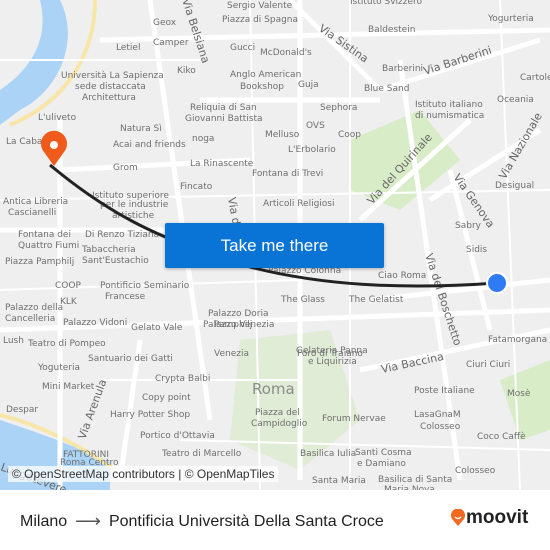 The height and width of the screenshot is (550, 550). I want to click on map-poi-label: Piazza di Spagna, so click(260, 20).